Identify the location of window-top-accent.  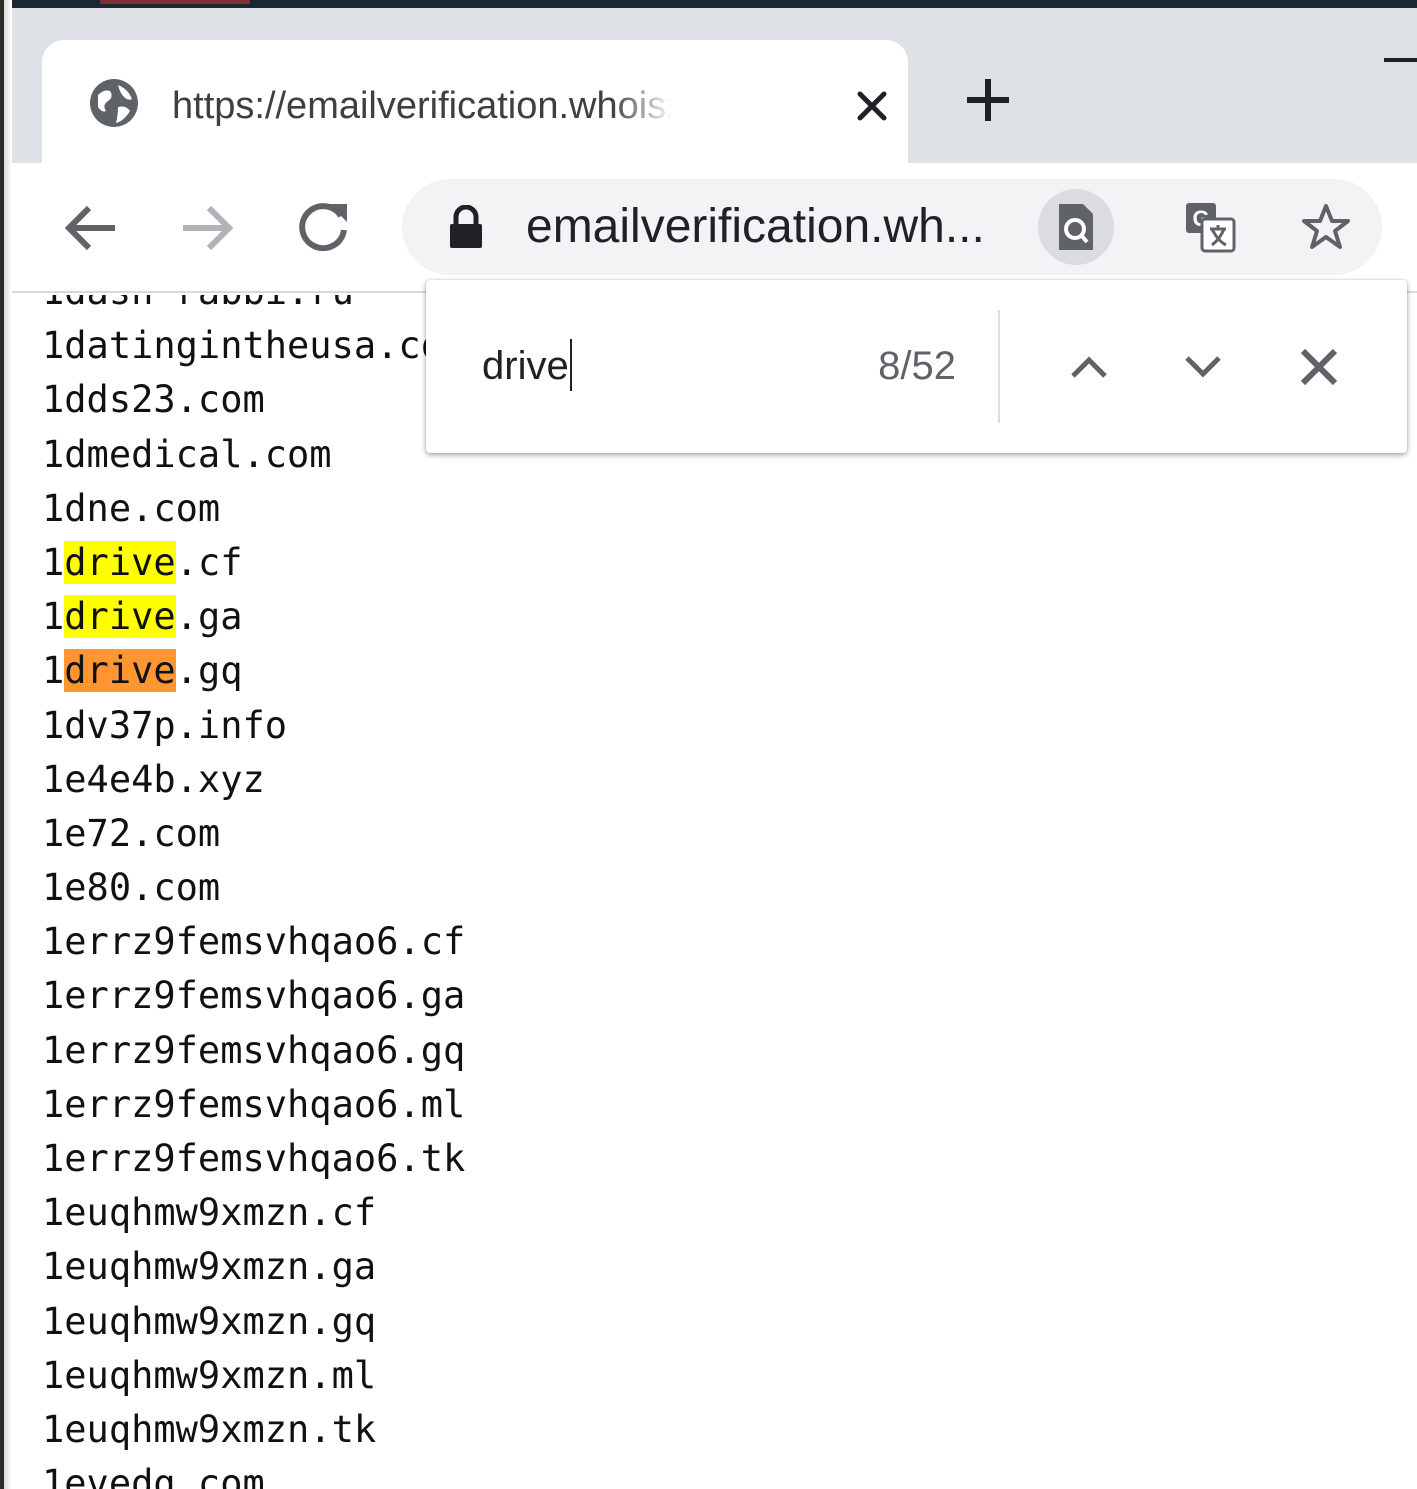
(175, 2).